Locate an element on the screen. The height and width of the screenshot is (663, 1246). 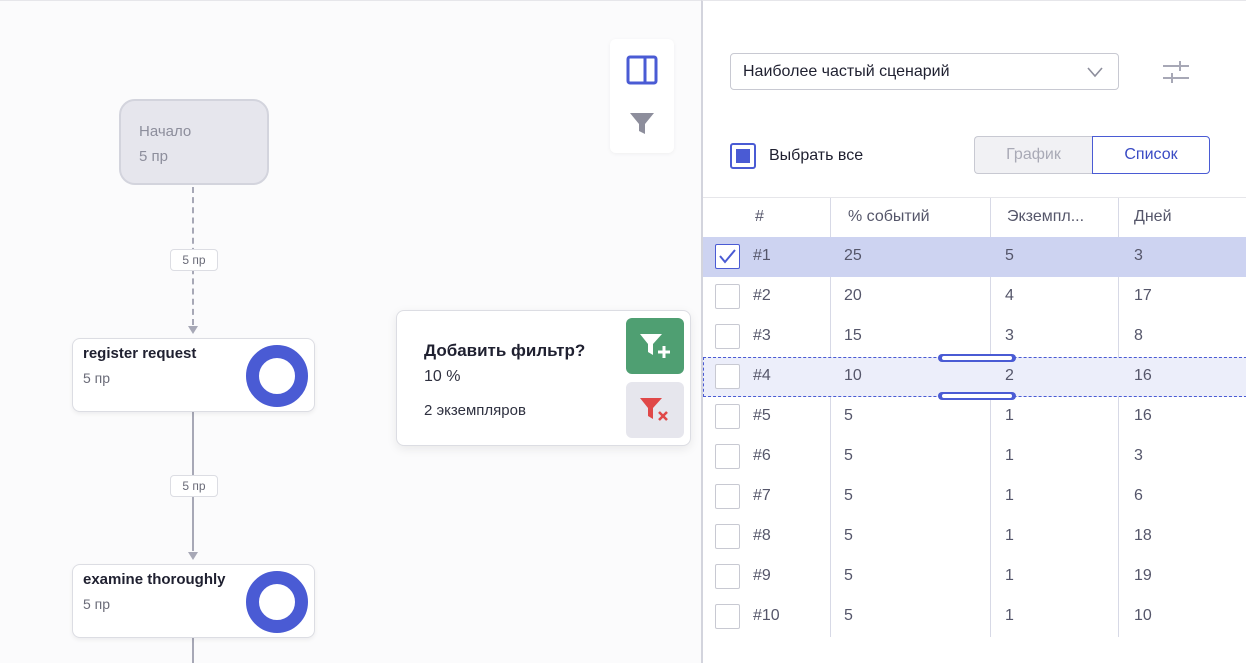
activity-node-examine-thoroughly: examine thoroughly 5 пр is located at coordinates (193, 601).